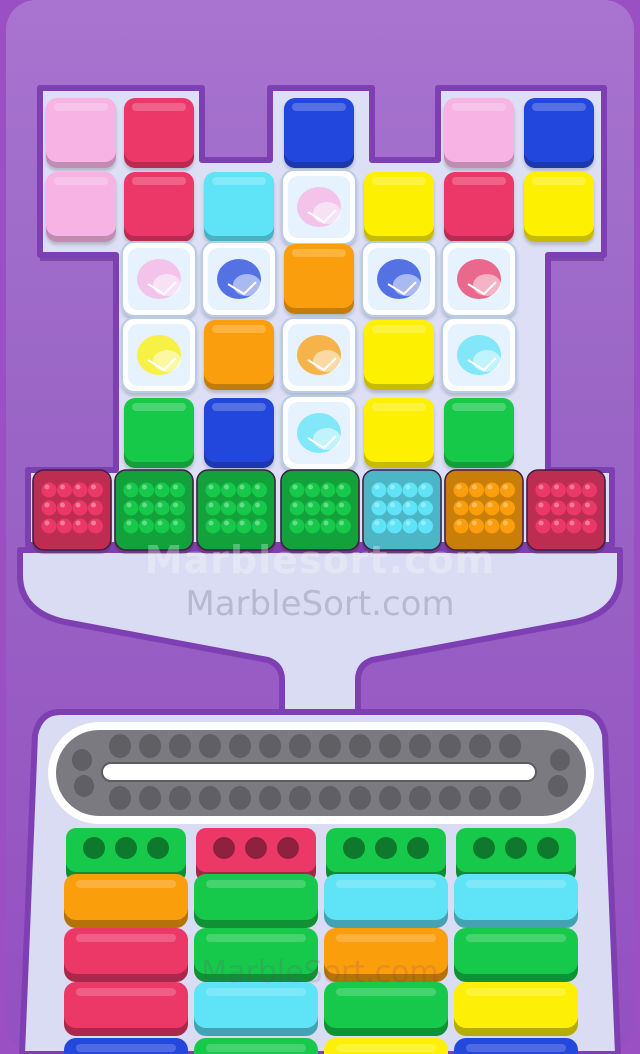  Describe the element at coordinates (321, 773) in the screenshot. I see `conveyor-belt` at that location.